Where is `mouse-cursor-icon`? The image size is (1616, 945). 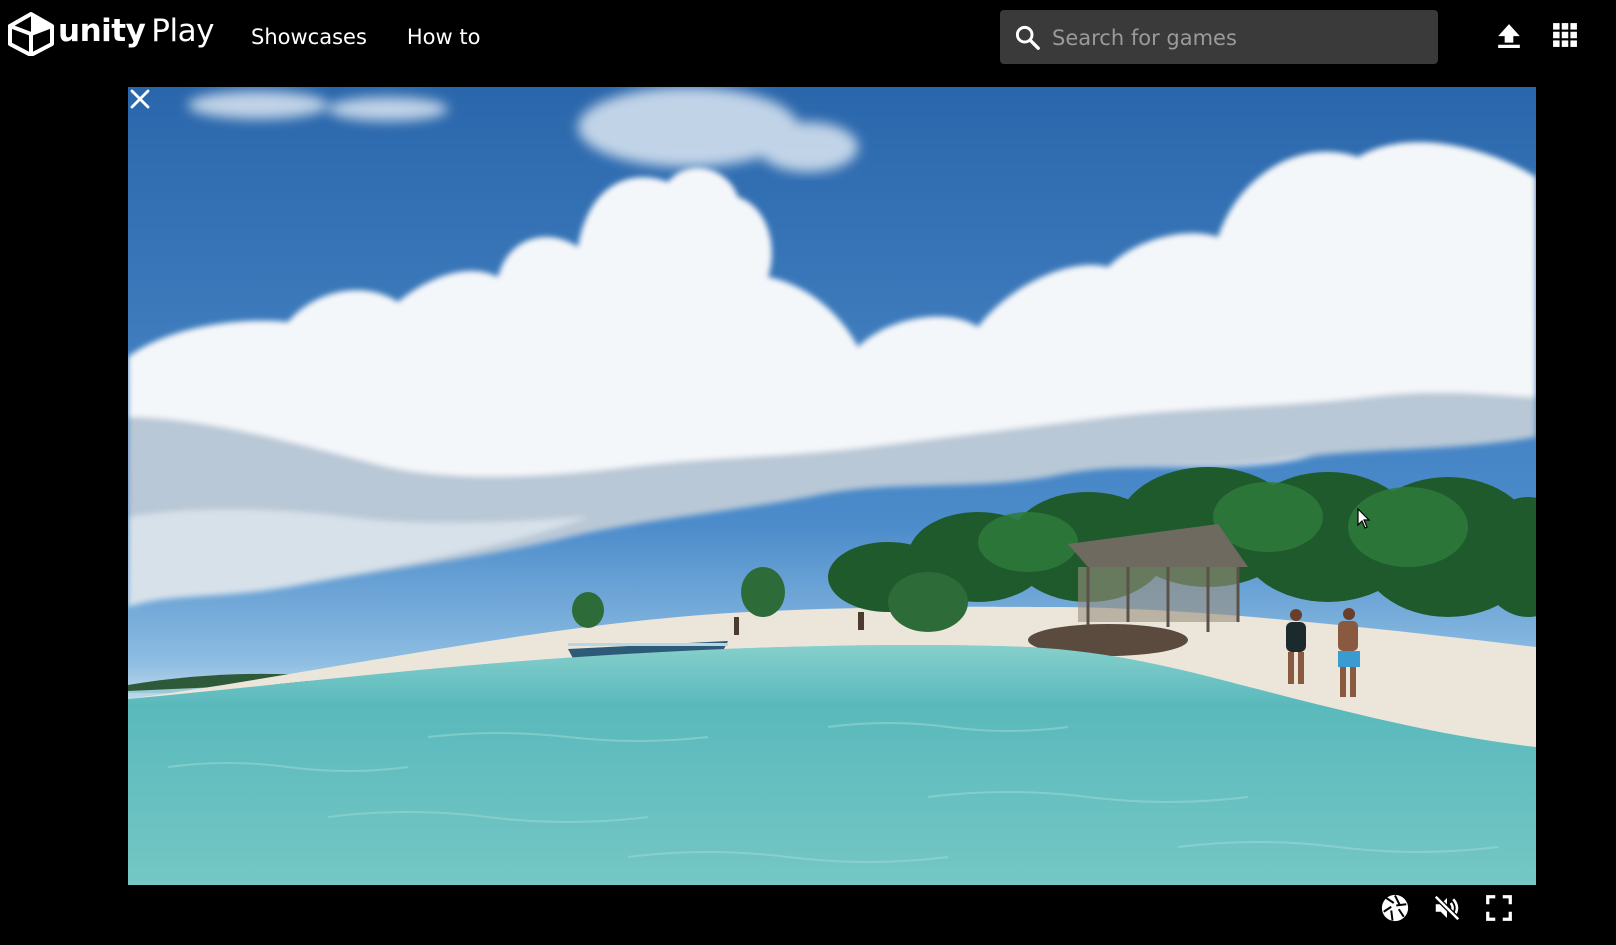
mouse-cursor-icon is located at coordinates (1364, 518).